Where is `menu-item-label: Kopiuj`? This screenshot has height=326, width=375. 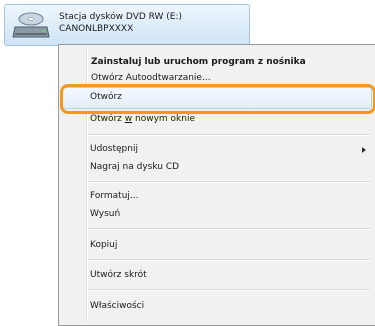 menu-item-label: Kopiuj is located at coordinates (104, 245).